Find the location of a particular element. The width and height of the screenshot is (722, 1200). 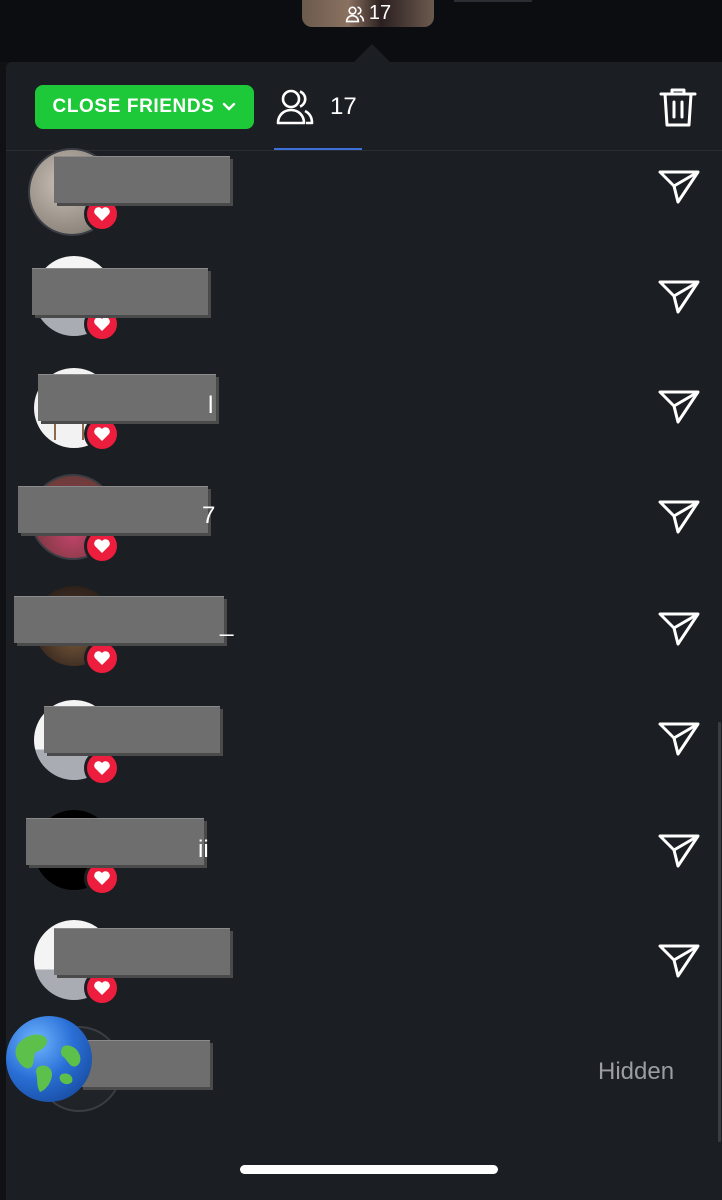

close-friends-dropdown: CLOSE FRIENDS is located at coordinates (144, 107).